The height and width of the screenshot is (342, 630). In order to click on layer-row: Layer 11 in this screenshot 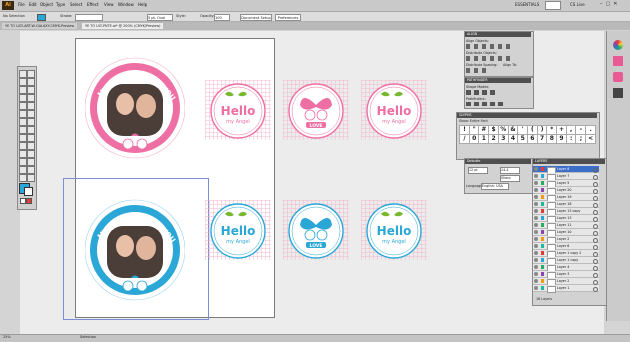, I will do `click(566, 226)`.